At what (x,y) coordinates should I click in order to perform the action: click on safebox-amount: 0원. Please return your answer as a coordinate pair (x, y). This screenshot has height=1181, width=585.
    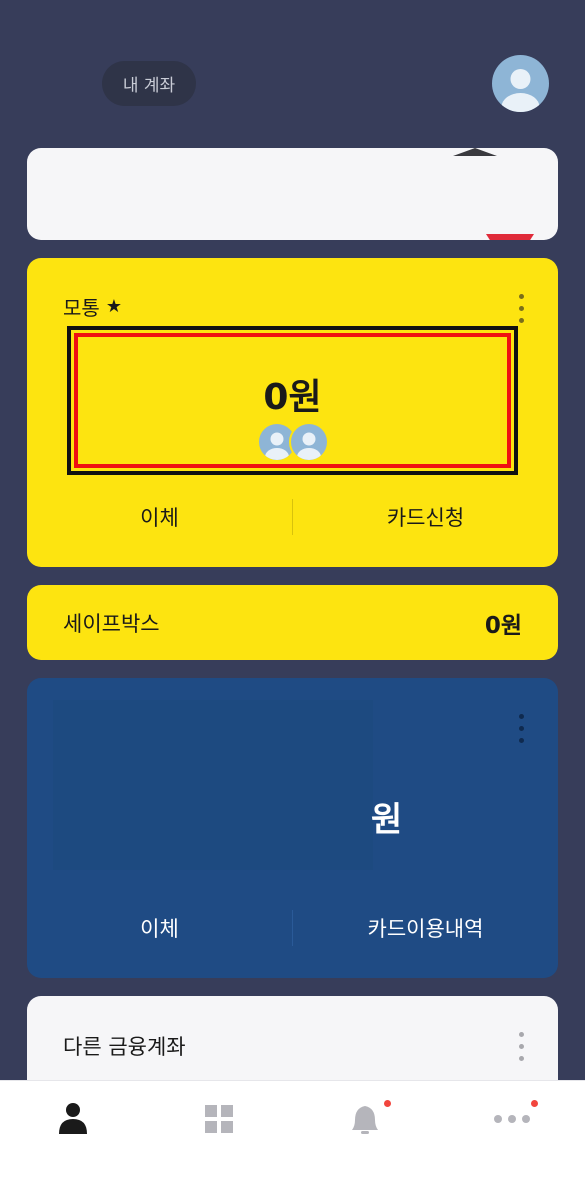
    Looking at the image, I should click on (503, 626).